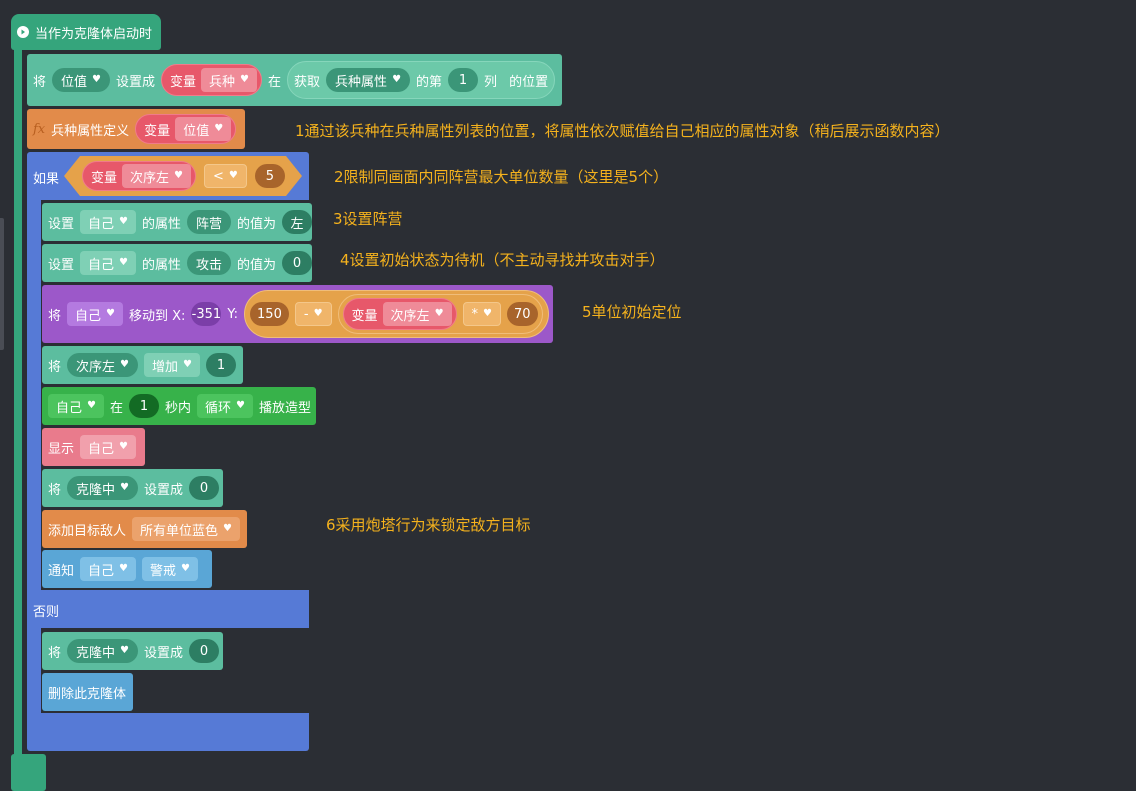  I want to click on if-else-spine-lower, so click(34, 671).